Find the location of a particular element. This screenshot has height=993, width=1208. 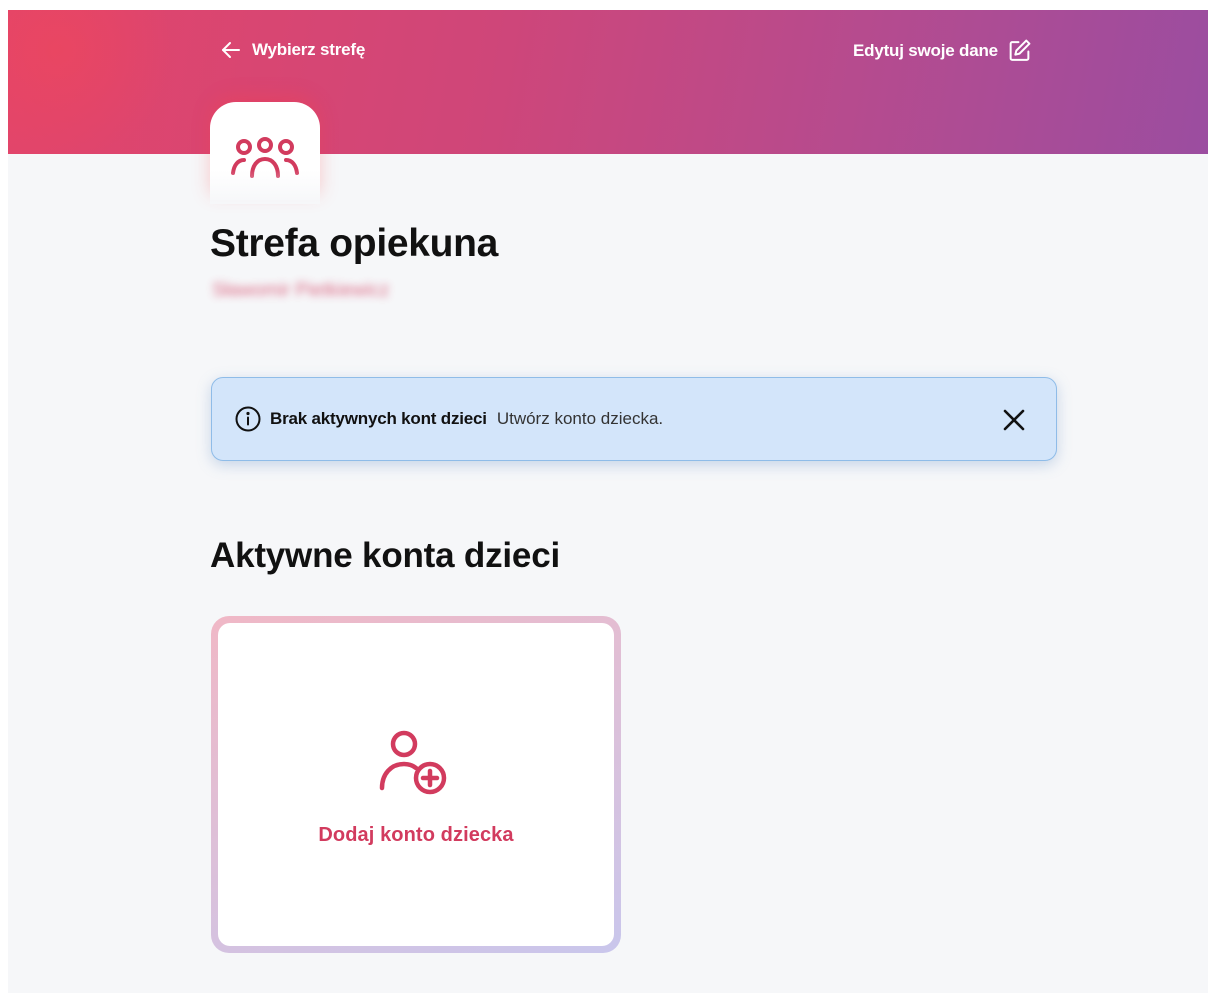

edit-icon is located at coordinates (1020, 50).